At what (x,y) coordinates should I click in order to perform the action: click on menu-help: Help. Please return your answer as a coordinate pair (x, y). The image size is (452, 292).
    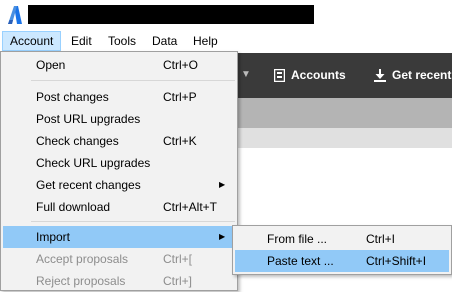
    Looking at the image, I should click on (205, 41).